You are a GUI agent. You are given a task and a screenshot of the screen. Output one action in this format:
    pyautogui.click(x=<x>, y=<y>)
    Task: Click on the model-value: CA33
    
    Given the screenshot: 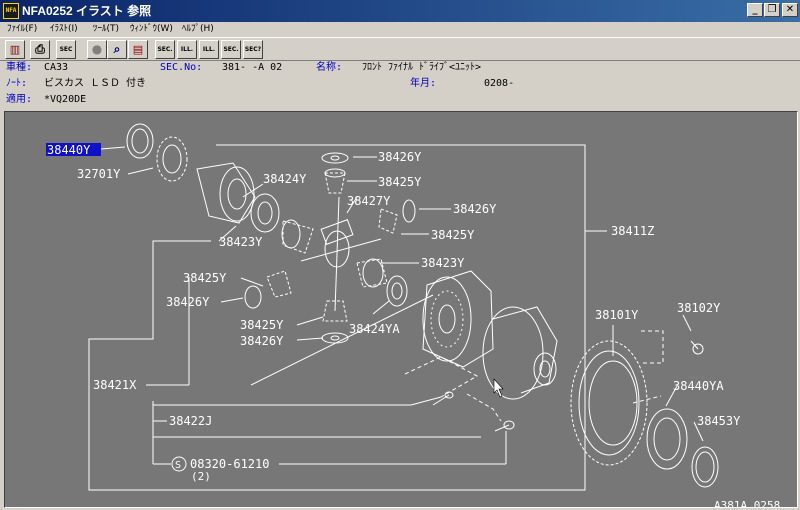 What is the action you would take?
    pyautogui.click(x=56, y=67)
    